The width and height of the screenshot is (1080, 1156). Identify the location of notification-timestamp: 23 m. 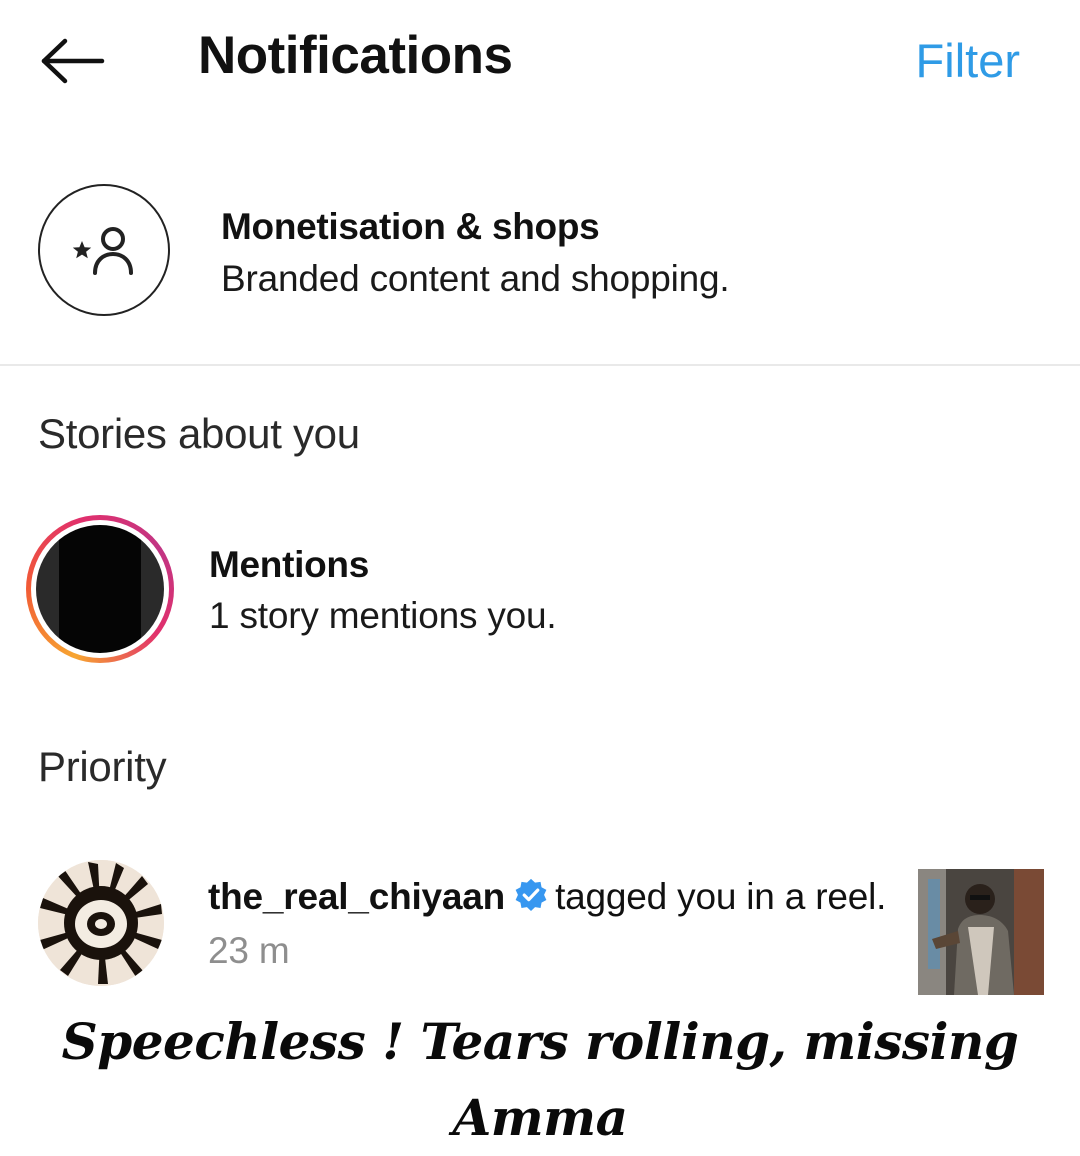
(249, 950).